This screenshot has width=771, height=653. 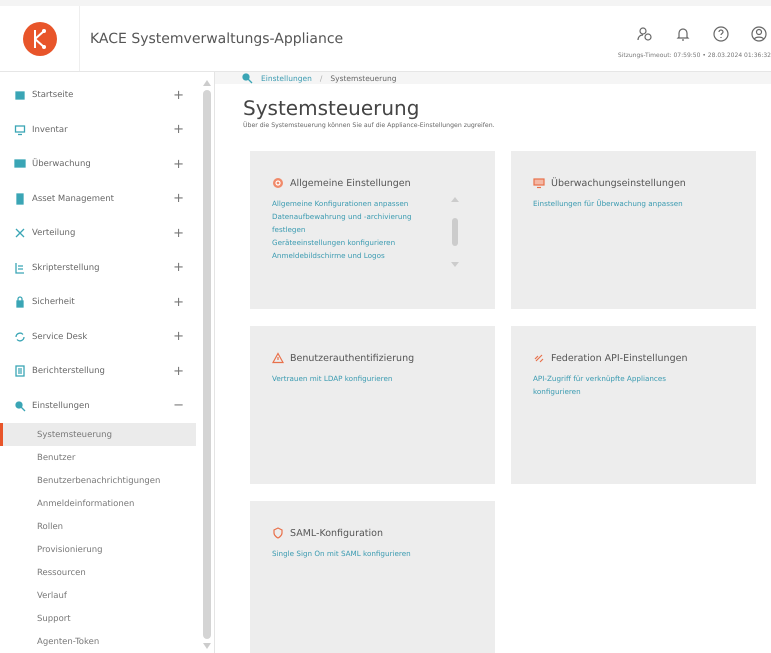 What do you see at coordinates (619, 358) in the screenshot?
I see `card-title: Federation API-Einstellungen` at bounding box center [619, 358].